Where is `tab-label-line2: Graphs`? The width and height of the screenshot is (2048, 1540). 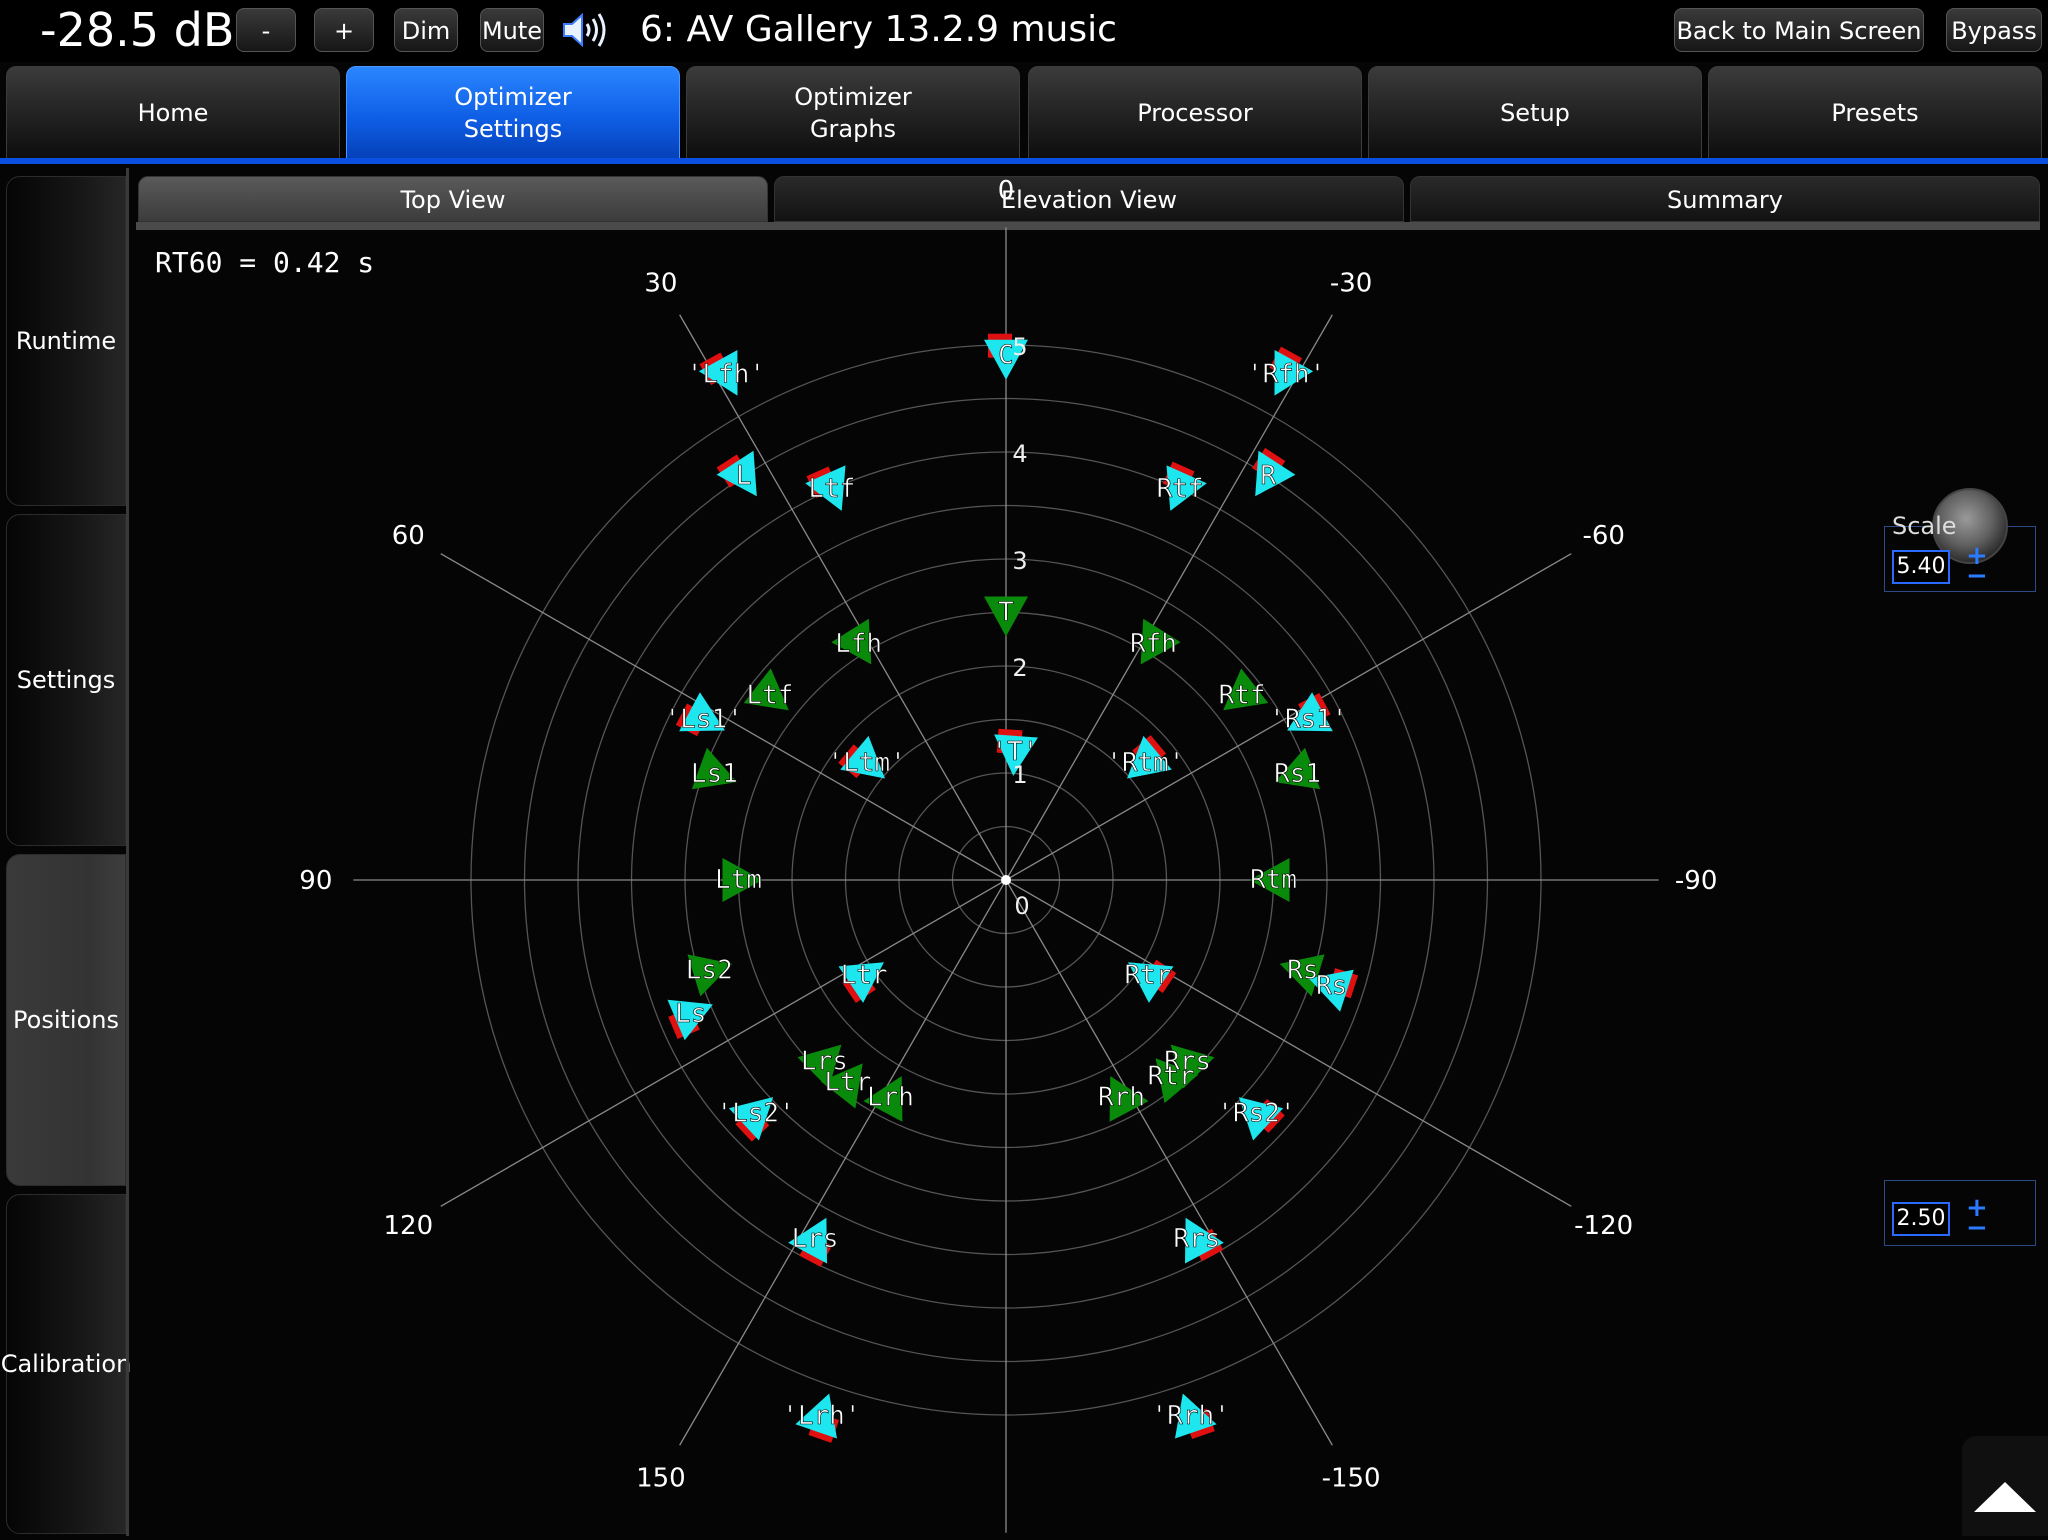
tab-label-line2: Graphs is located at coordinates (853, 129).